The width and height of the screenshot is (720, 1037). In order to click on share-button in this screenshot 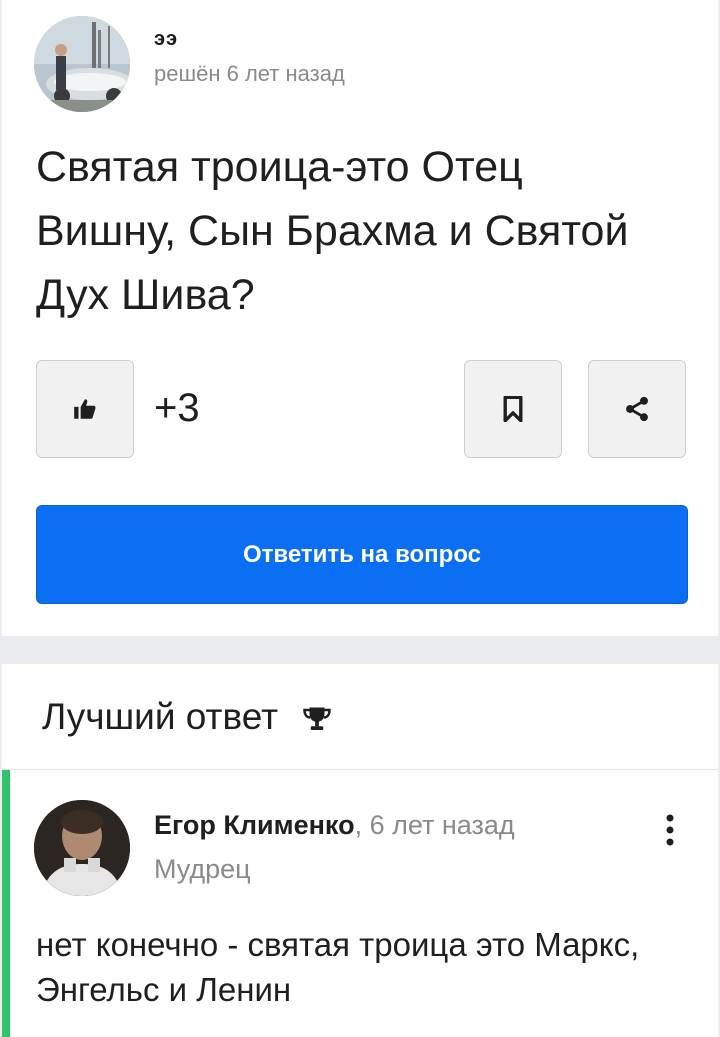, I will do `click(637, 409)`.